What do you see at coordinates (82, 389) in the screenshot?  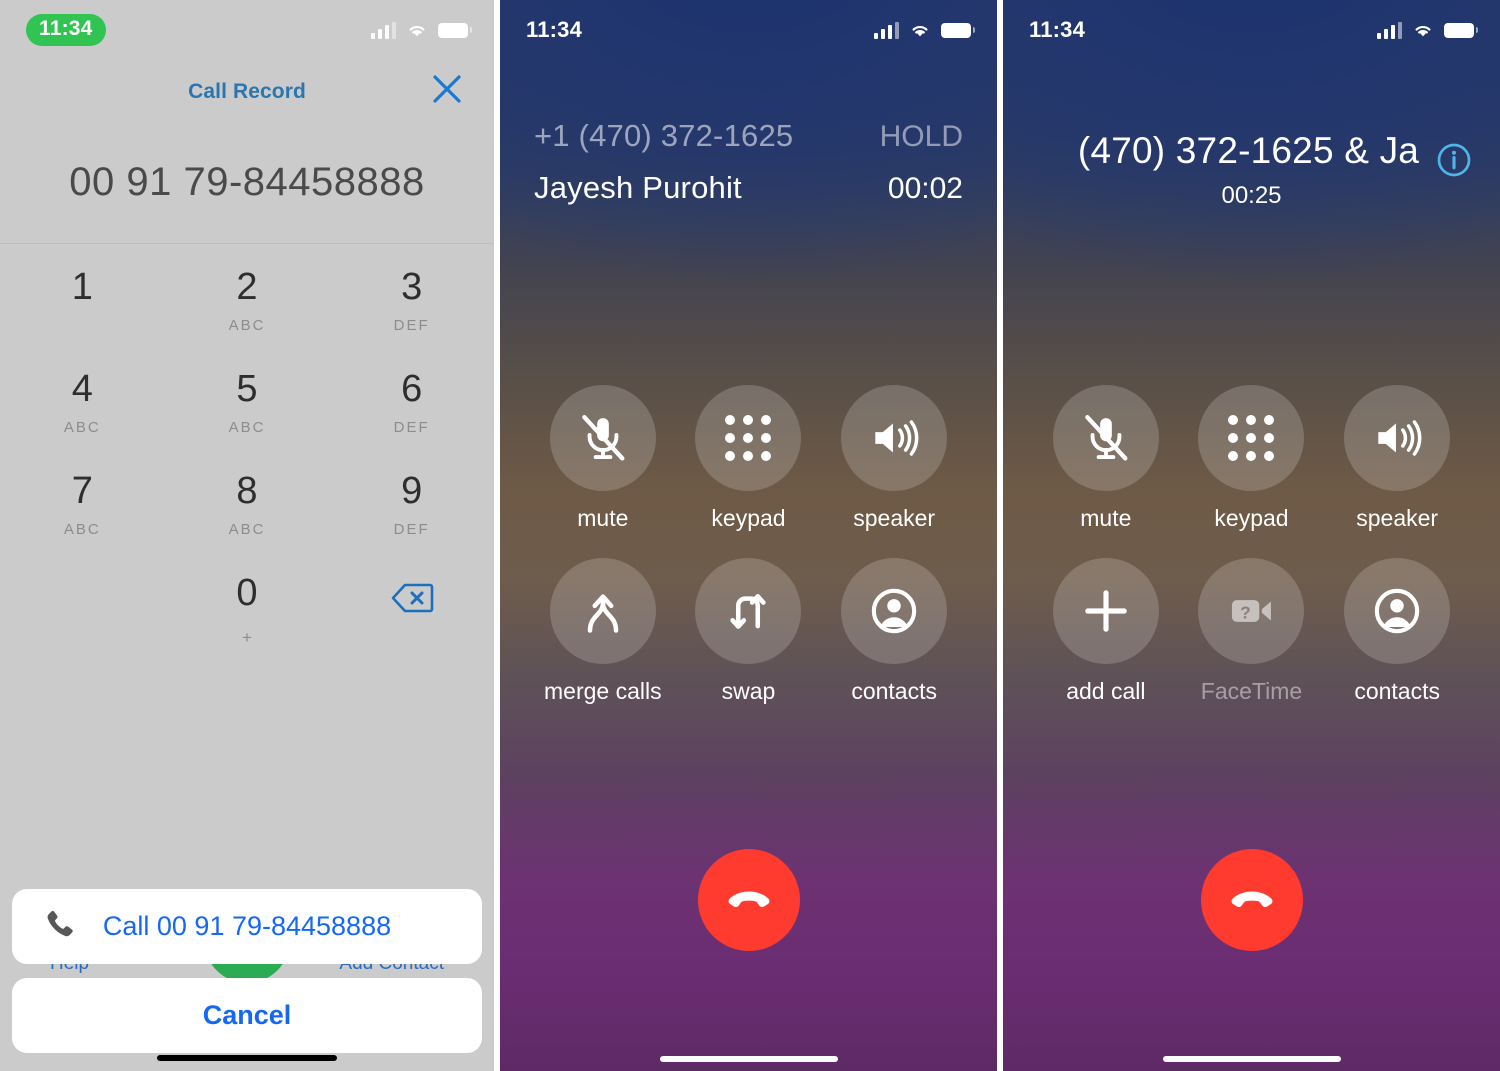 I see `key-digit: 4` at bounding box center [82, 389].